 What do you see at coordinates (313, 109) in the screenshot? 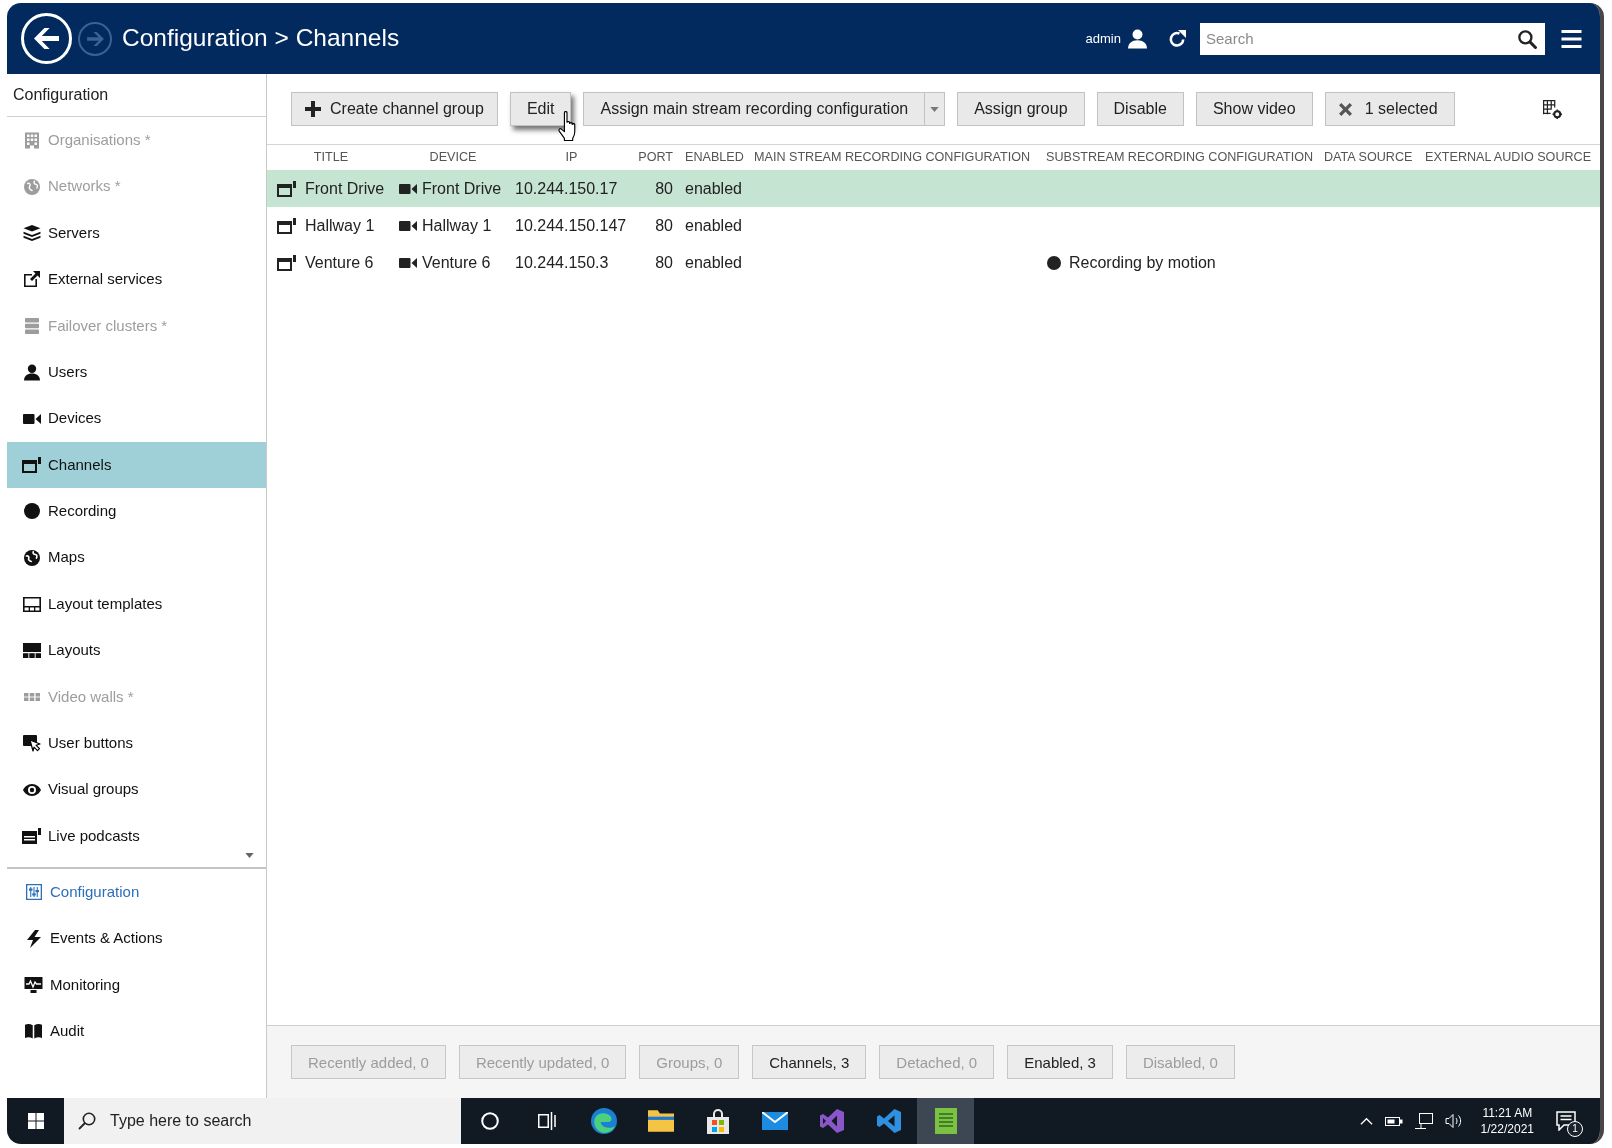
I see `plus-icon` at bounding box center [313, 109].